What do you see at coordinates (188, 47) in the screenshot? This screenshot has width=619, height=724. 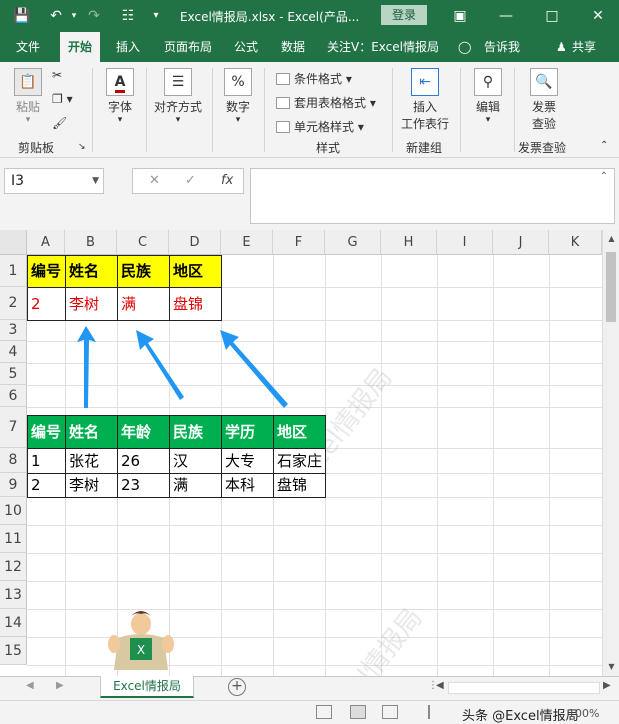 I see `tab-page-layout: 页面布局` at bounding box center [188, 47].